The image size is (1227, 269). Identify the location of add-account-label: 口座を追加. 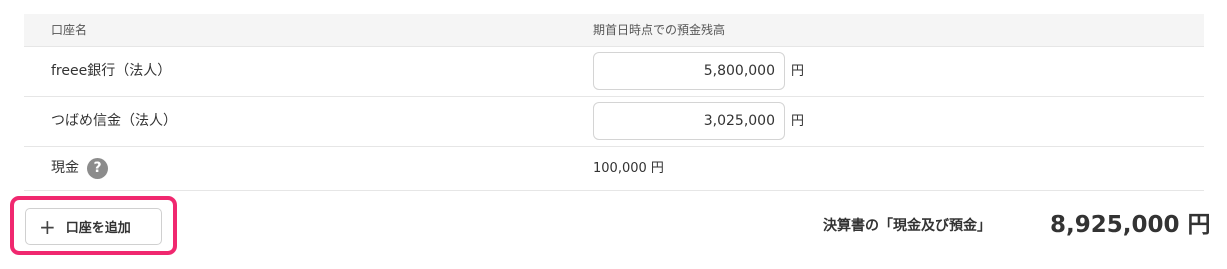
(98, 228).